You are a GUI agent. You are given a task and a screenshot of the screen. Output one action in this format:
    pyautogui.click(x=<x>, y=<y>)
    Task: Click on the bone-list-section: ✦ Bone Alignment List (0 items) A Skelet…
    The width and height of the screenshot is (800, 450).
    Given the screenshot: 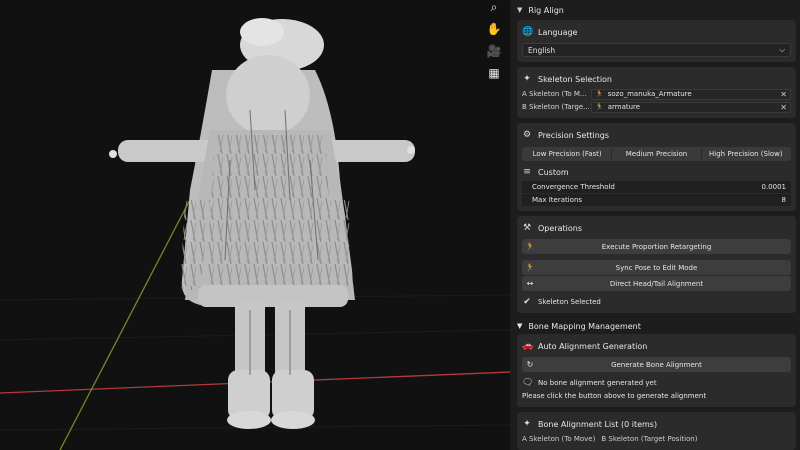 What is the action you would take?
    pyautogui.click(x=656, y=431)
    